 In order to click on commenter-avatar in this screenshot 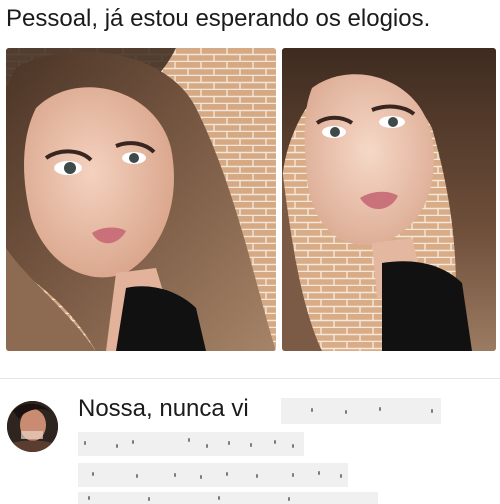, I will do `click(32, 426)`.